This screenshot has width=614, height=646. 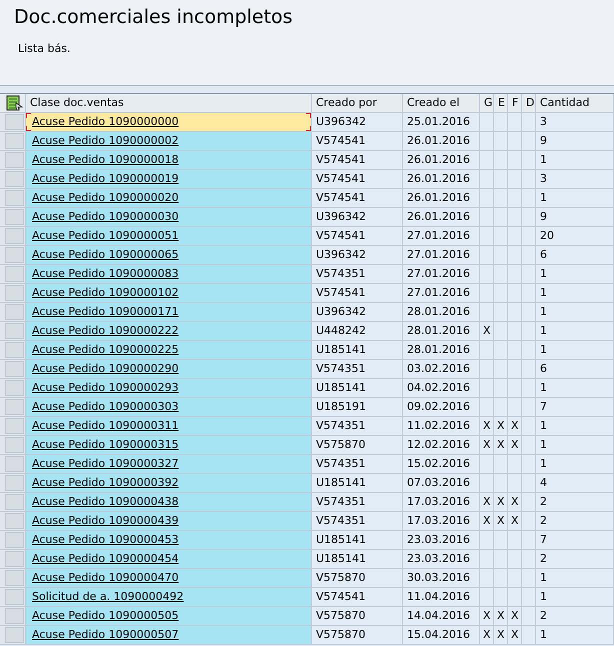 I want to click on table-cell: 07.03.2016, so click(x=441, y=483).